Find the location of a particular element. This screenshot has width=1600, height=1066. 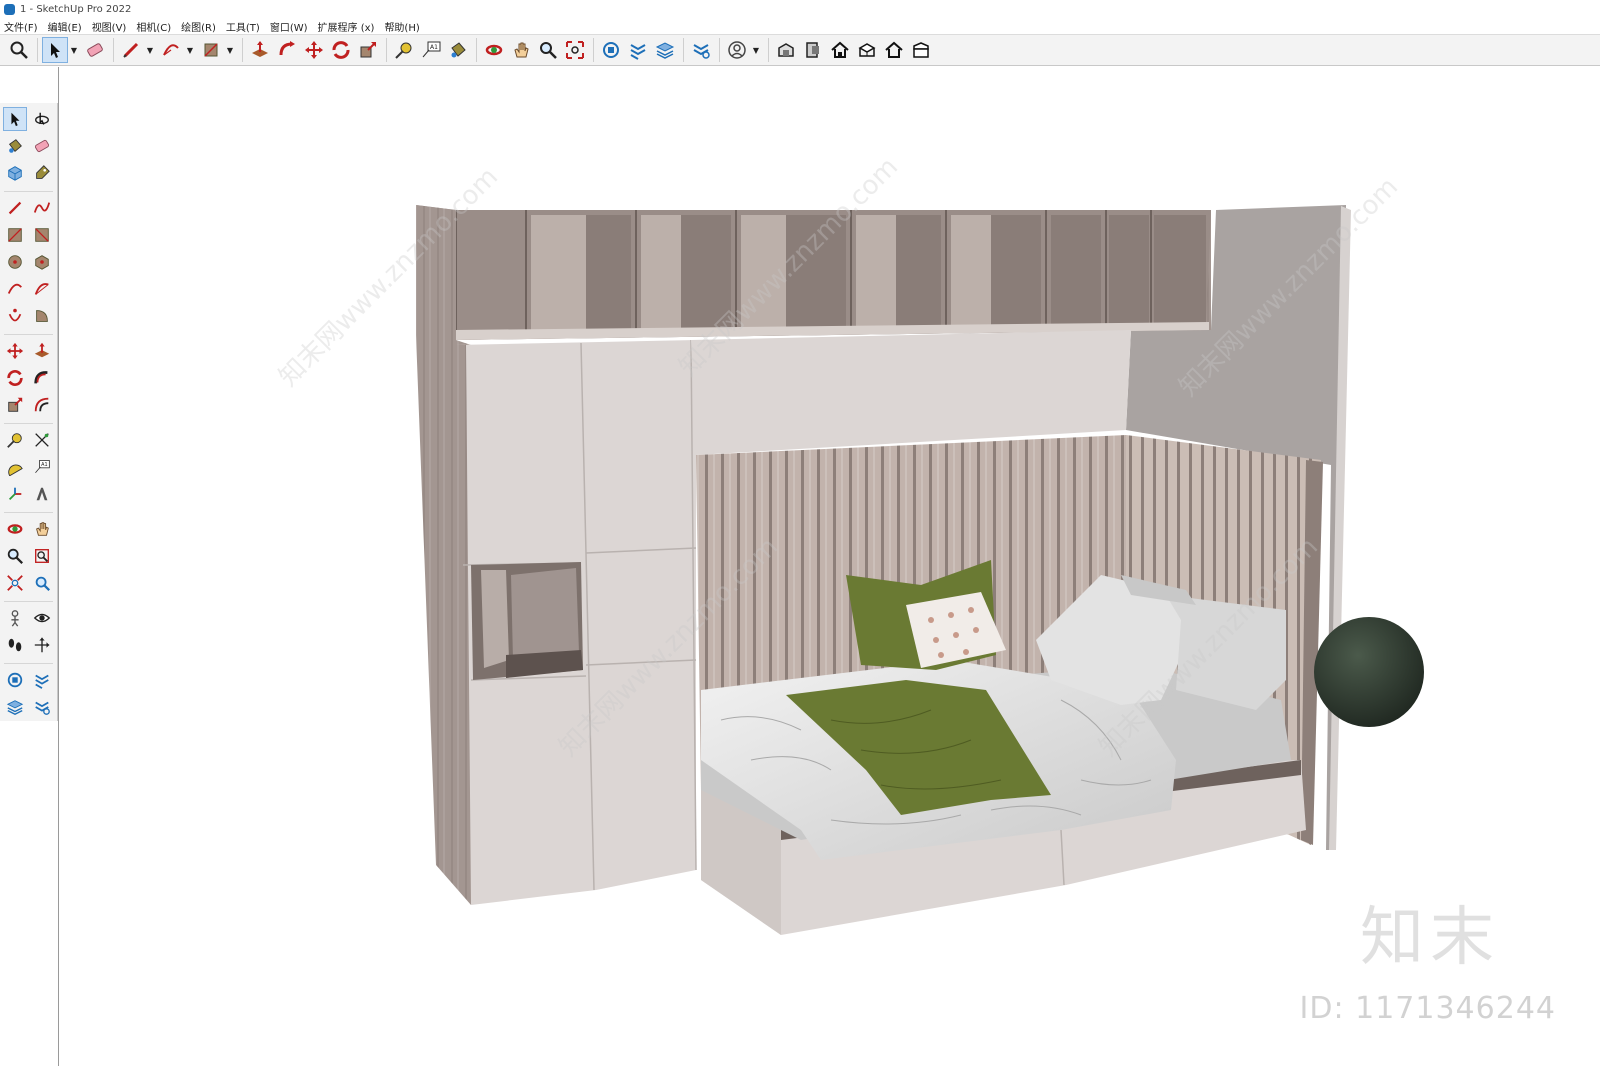

polygon-tool-icon is located at coordinates (42, 262).